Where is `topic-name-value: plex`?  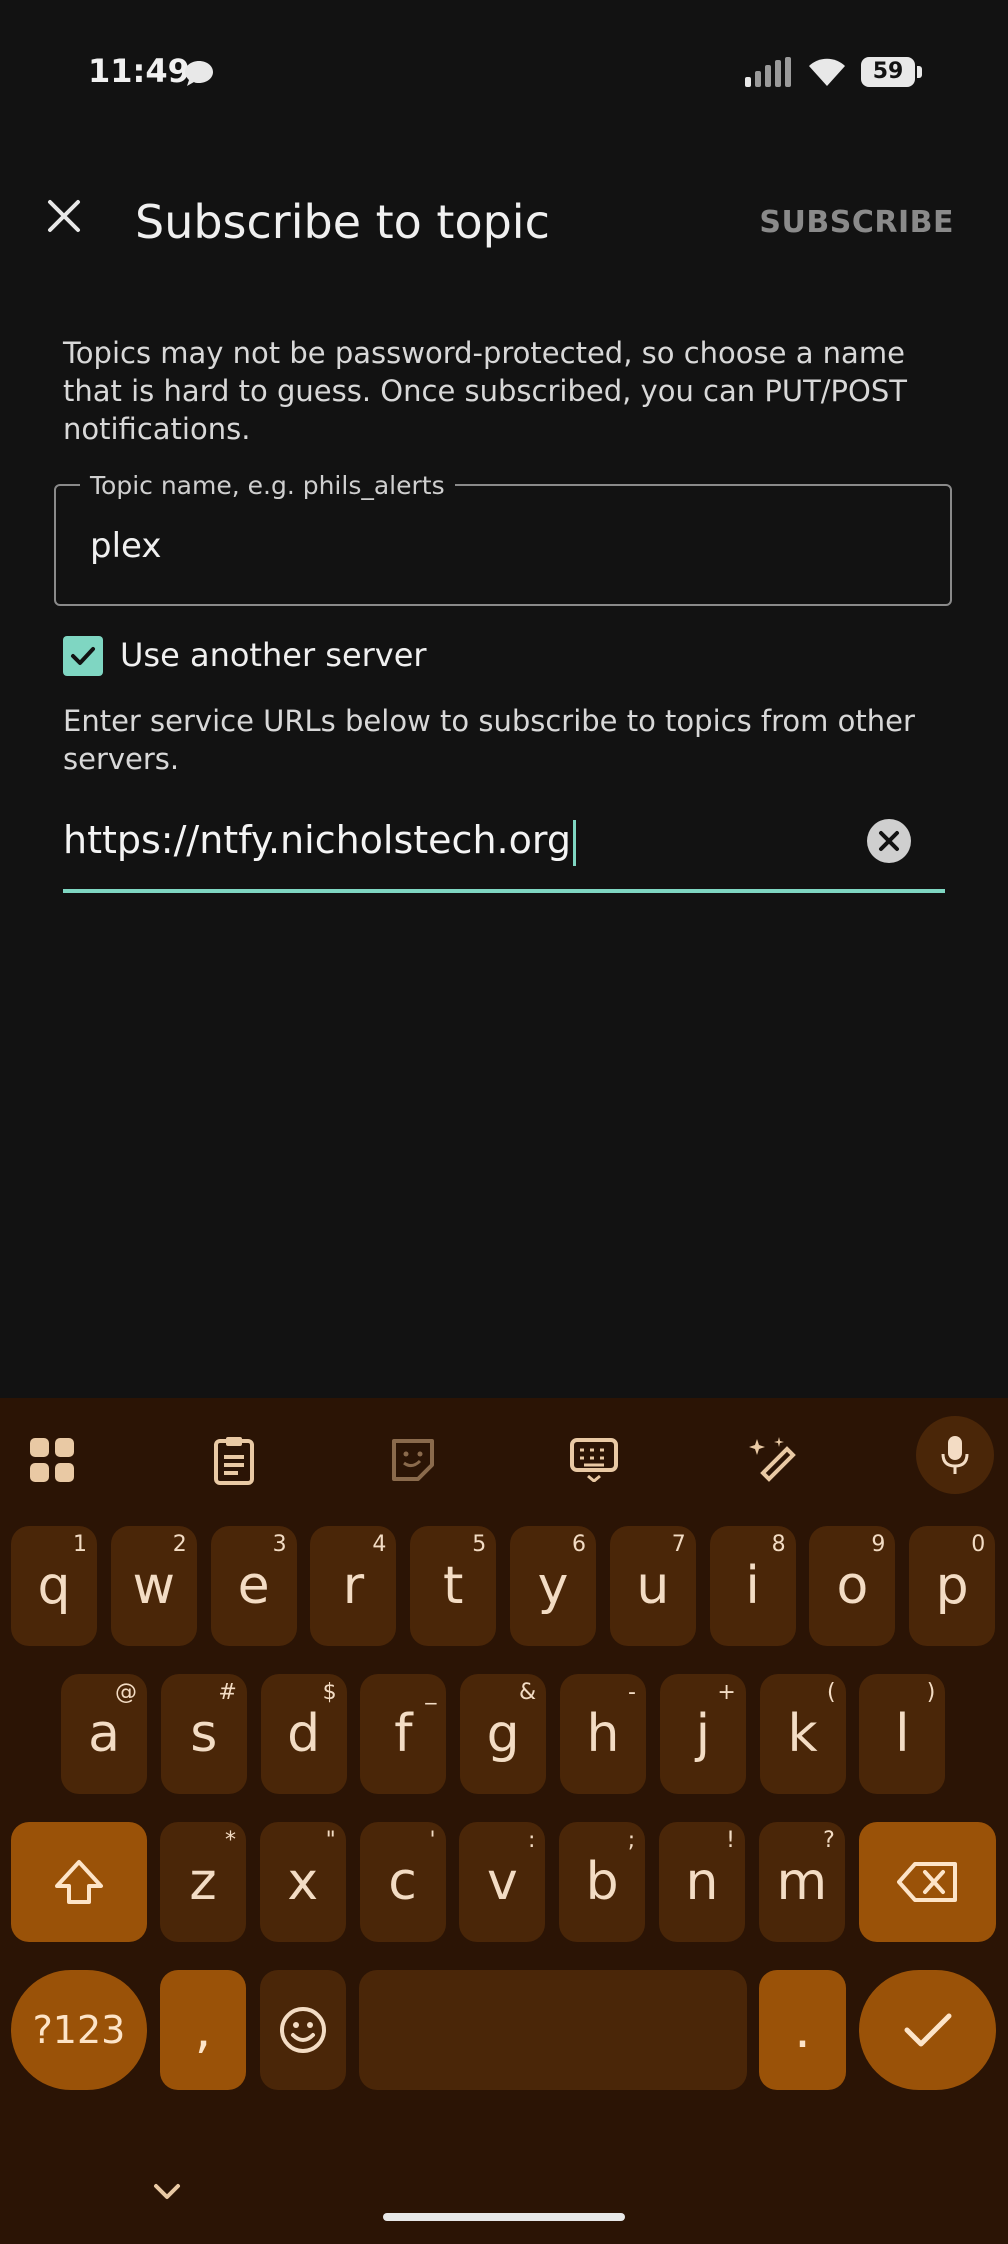
topic-name-value: plex is located at coordinates (125, 546).